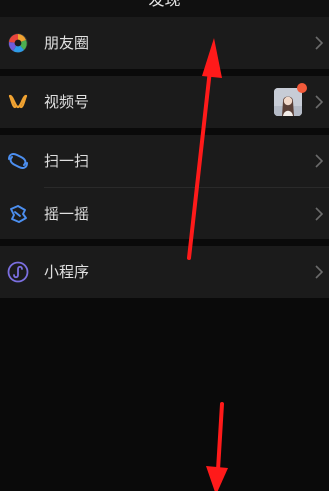 The height and width of the screenshot is (491, 329). I want to click on top-bar: 发现, so click(164, 8).